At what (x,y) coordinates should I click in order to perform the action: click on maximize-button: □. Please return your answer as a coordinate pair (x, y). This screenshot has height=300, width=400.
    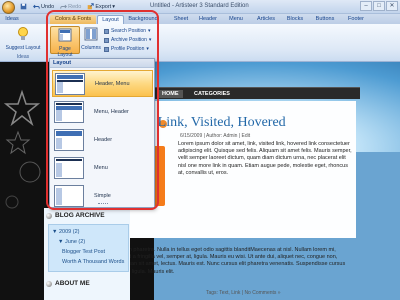
    Looking at the image, I should click on (379, 6).